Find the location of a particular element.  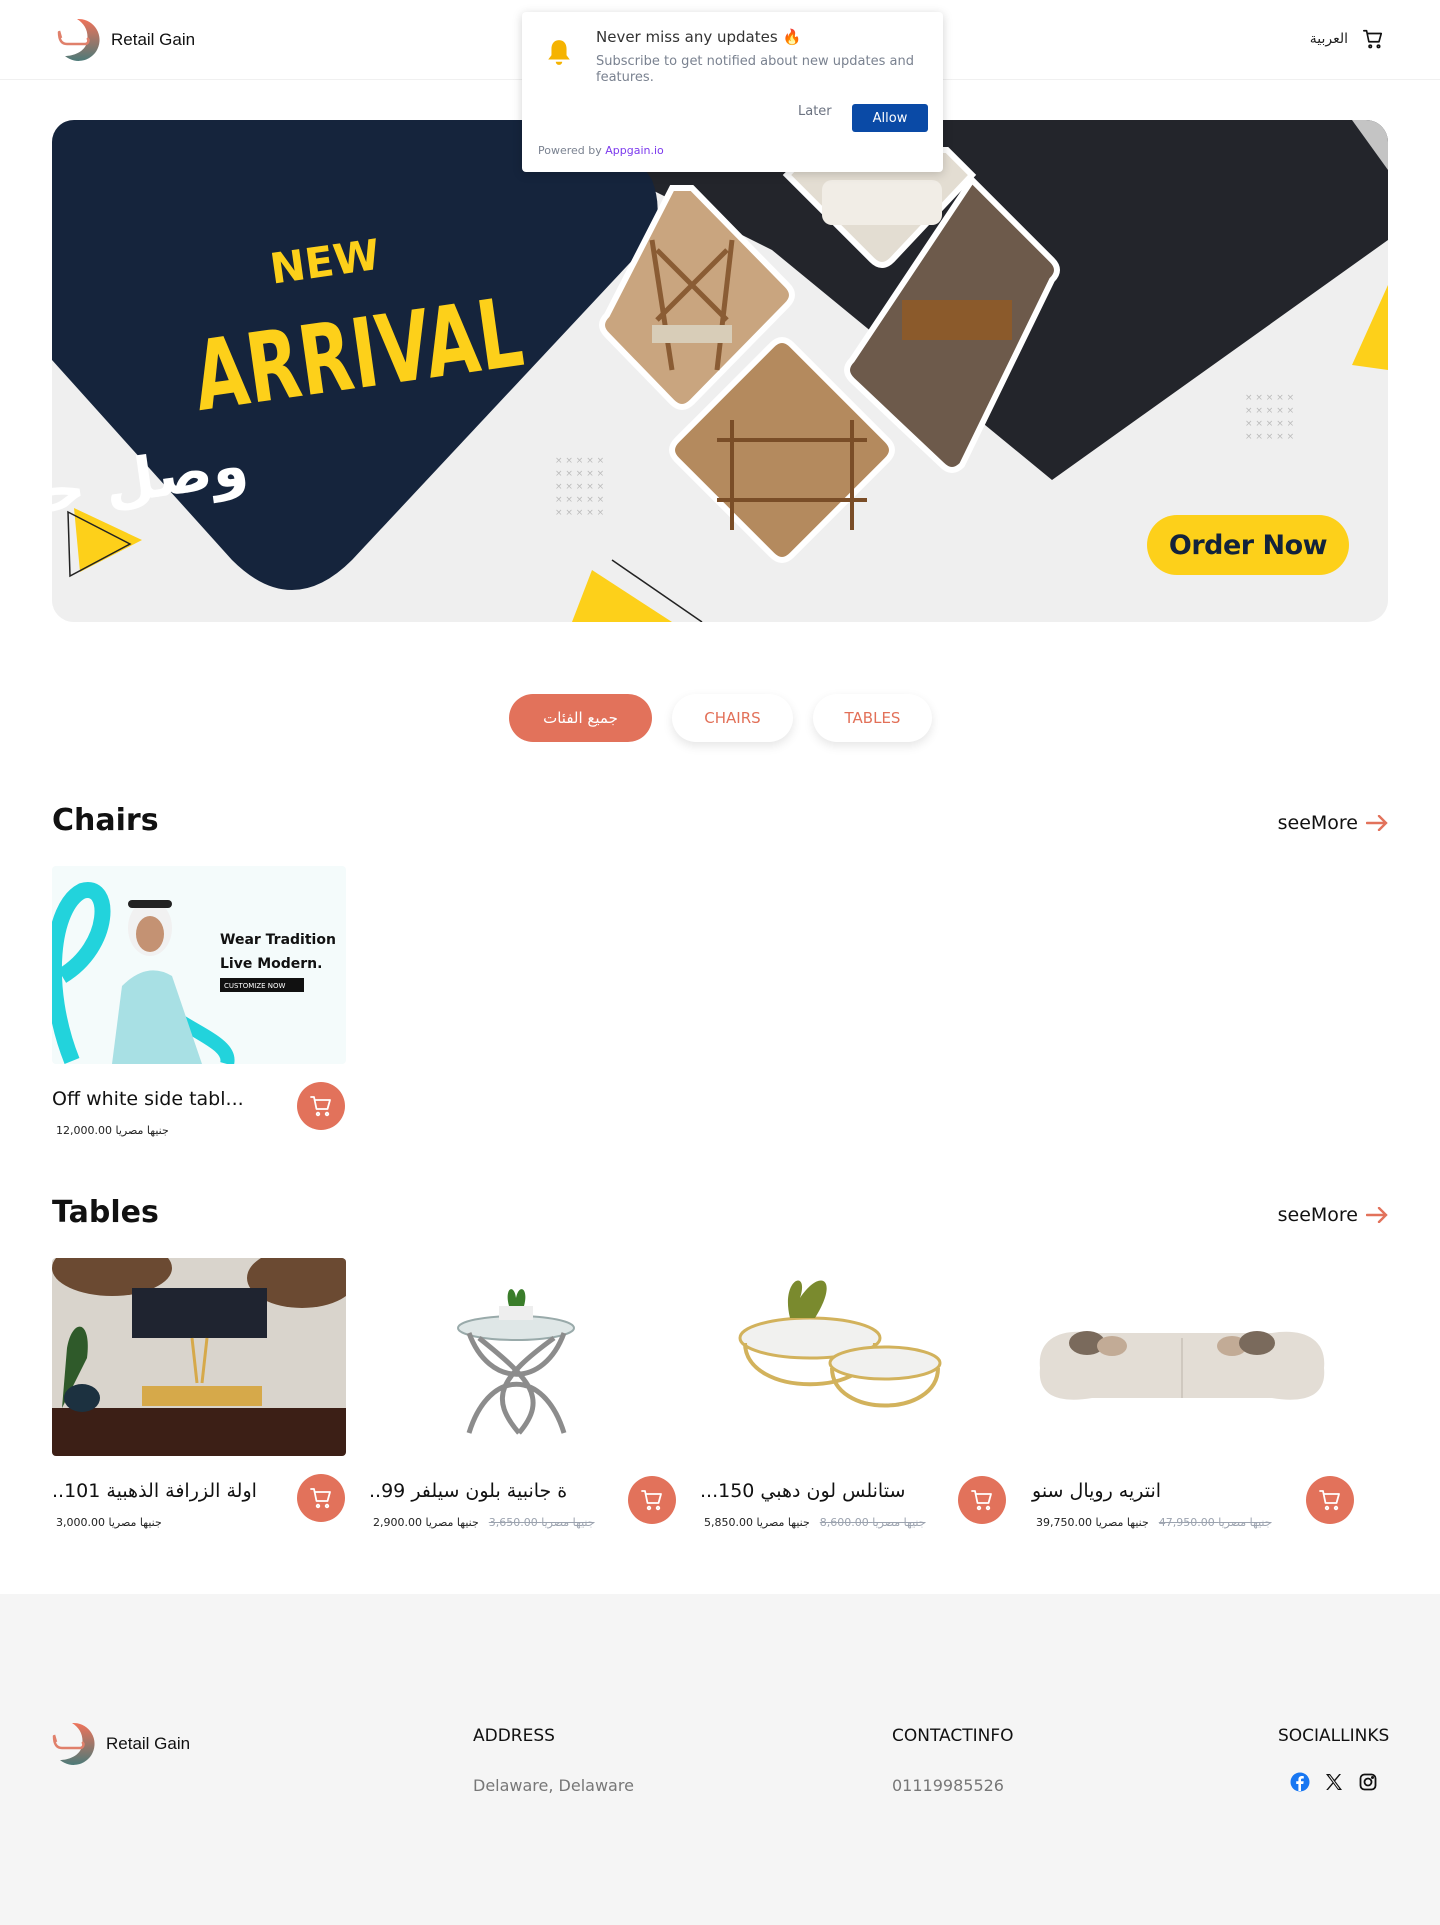

address-value: Delaware, Delaware is located at coordinates (553, 1785).